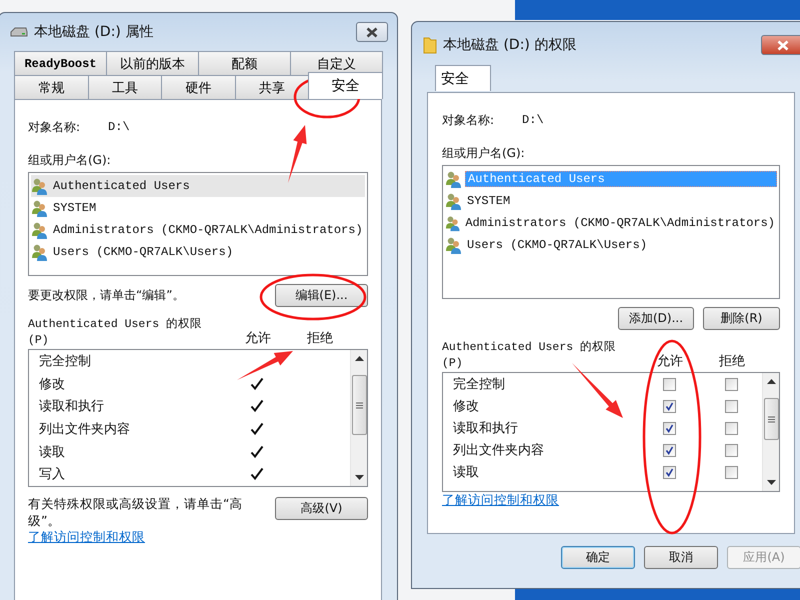 The width and height of the screenshot is (800, 600). I want to click on remove-button: 删除(R), so click(741, 318).